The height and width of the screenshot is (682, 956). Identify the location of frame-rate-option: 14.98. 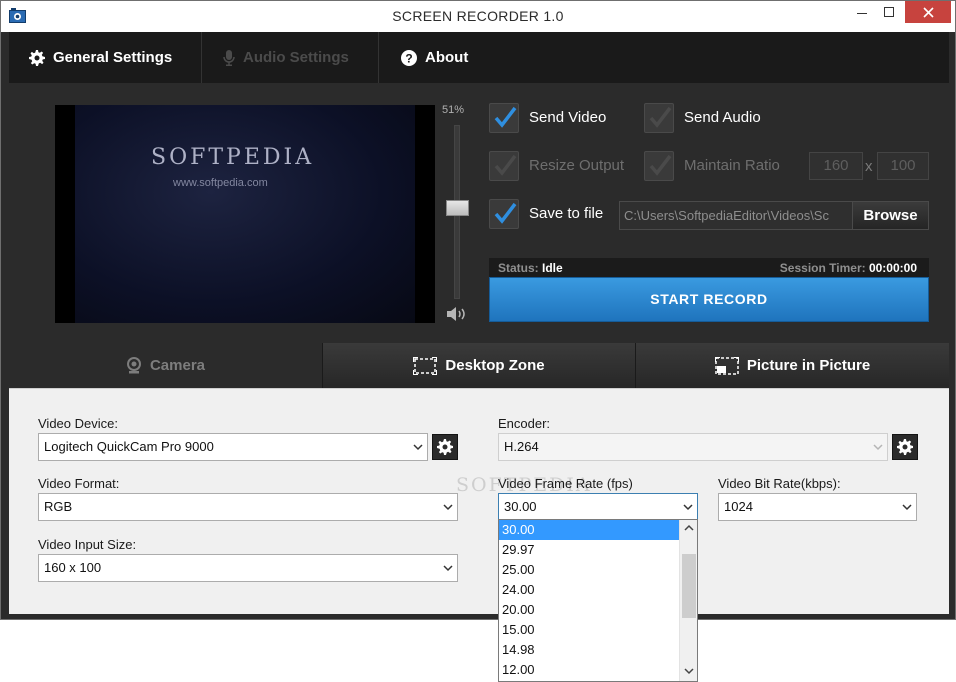
(589, 650).